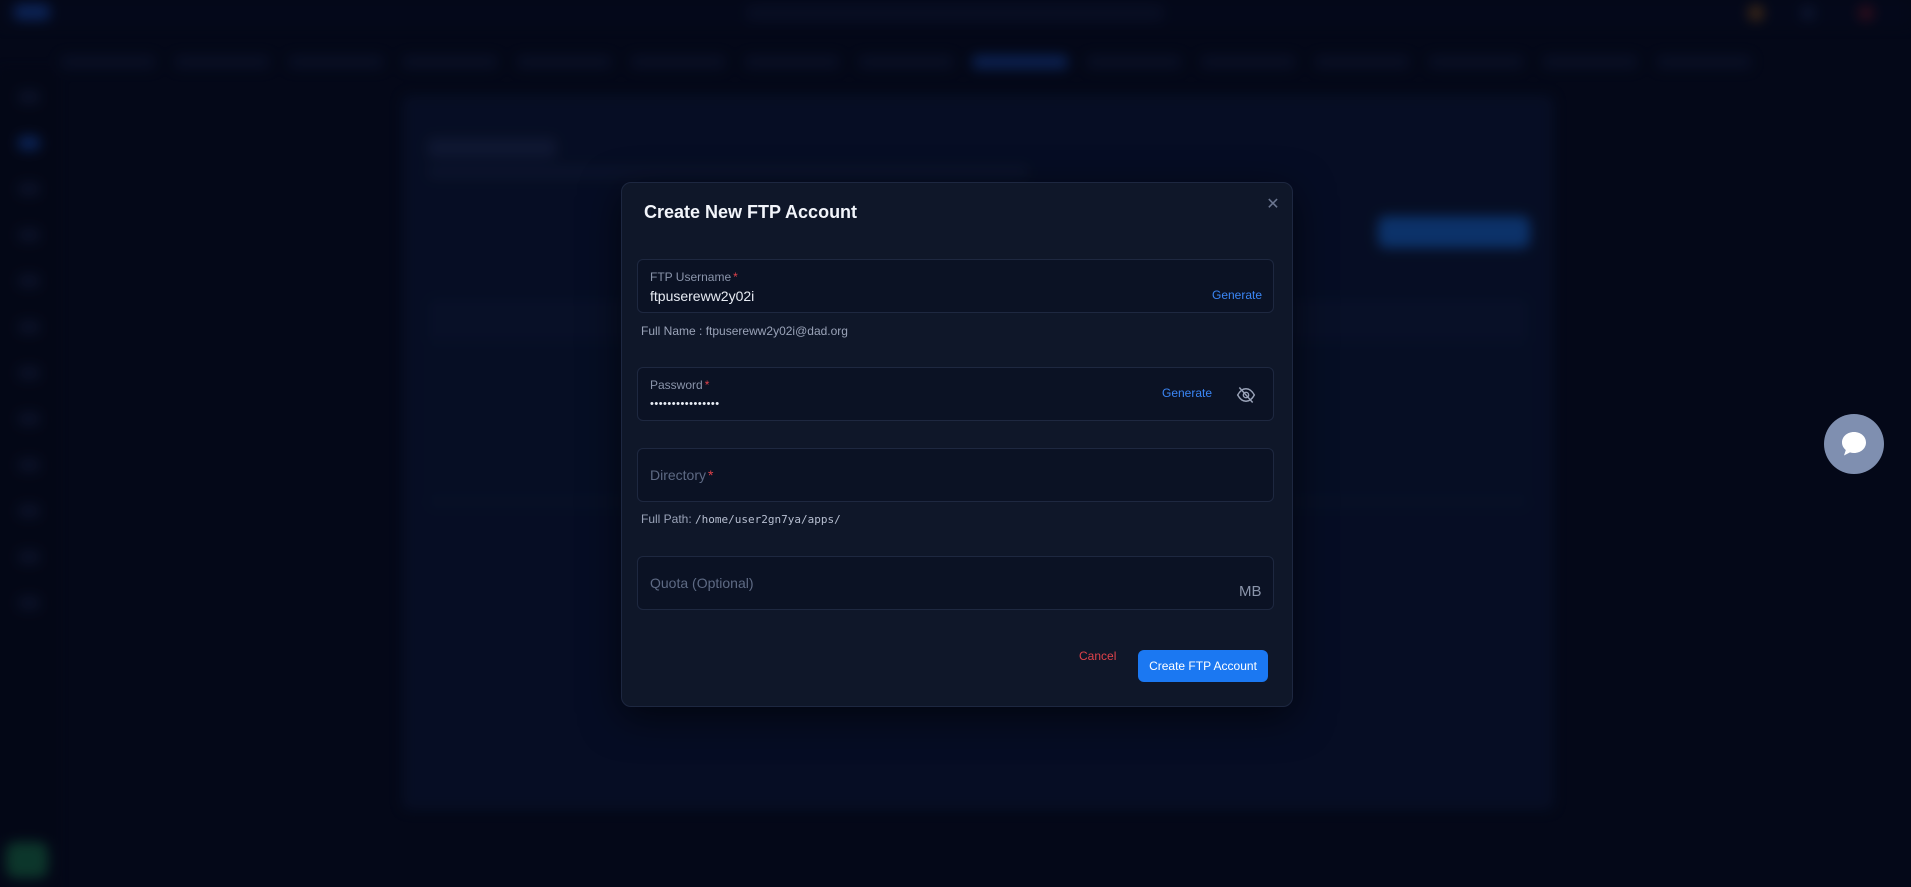 This screenshot has height=887, width=1911. I want to click on chat-widget-button, so click(1854, 444).